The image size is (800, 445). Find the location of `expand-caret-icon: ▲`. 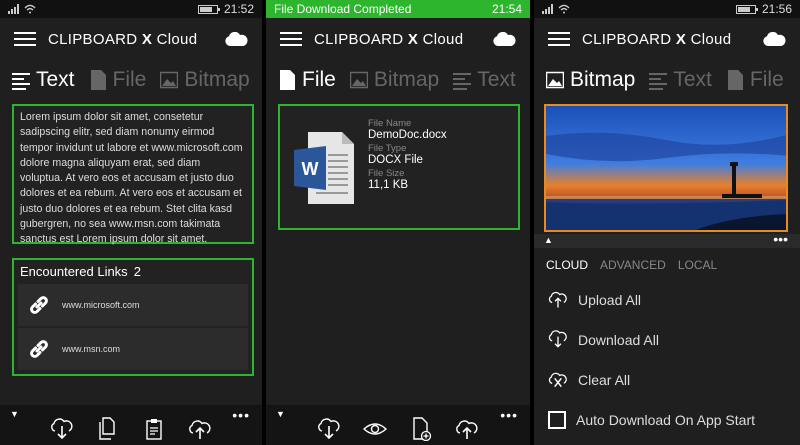

expand-caret-icon: ▲ is located at coordinates (548, 240).